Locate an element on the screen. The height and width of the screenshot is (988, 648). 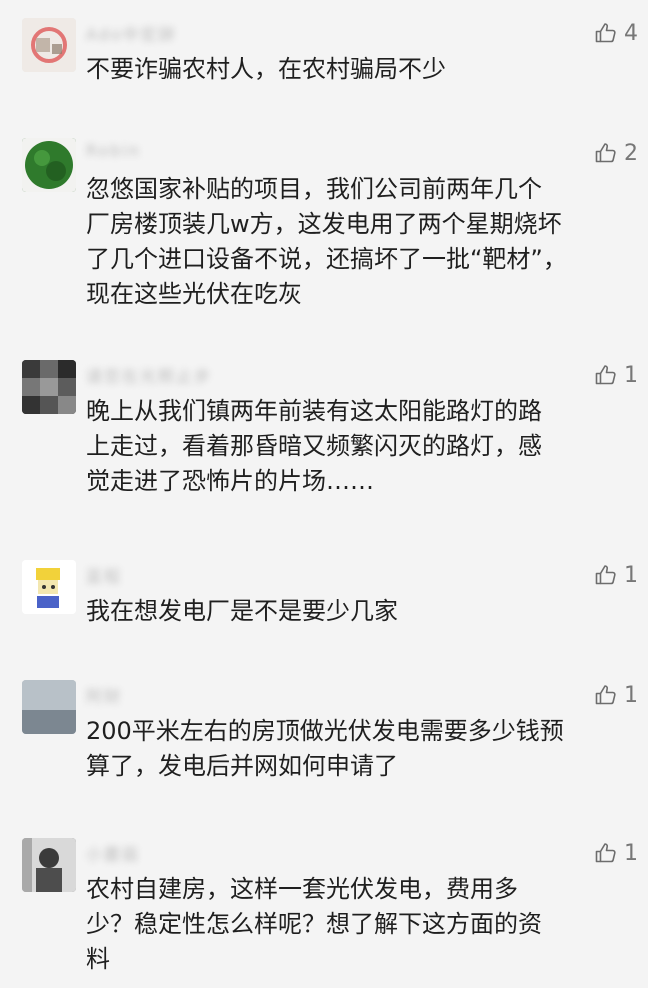
like-count: 4 is located at coordinates (631, 33).